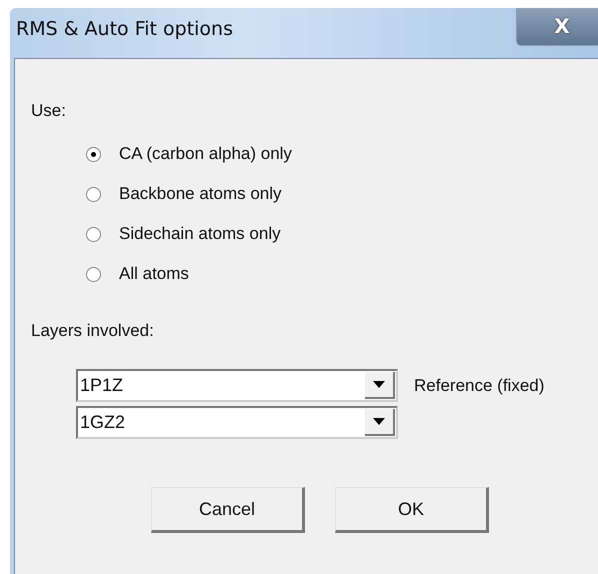 The height and width of the screenshot is (574, 598). Describe the element at coordinates (342, 154) in the screenshot. I see `radio-option: CA (carbon alpha) only` at that location.